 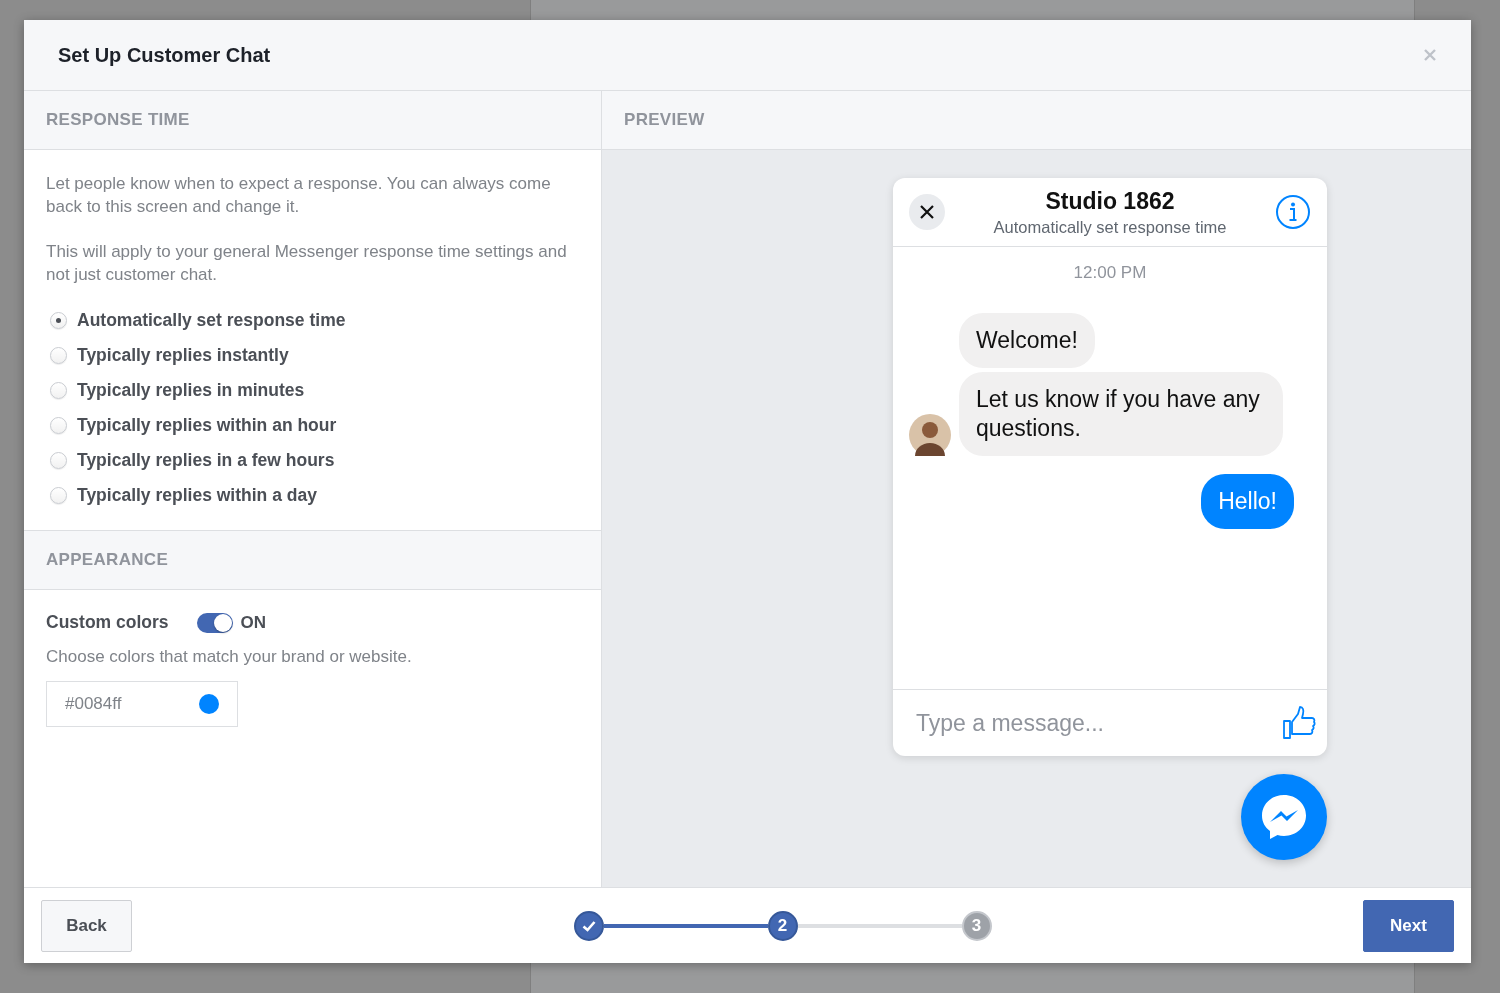 I want to click on message-bubble: Let us know if you have any questions., so click(x=1121, y=414).